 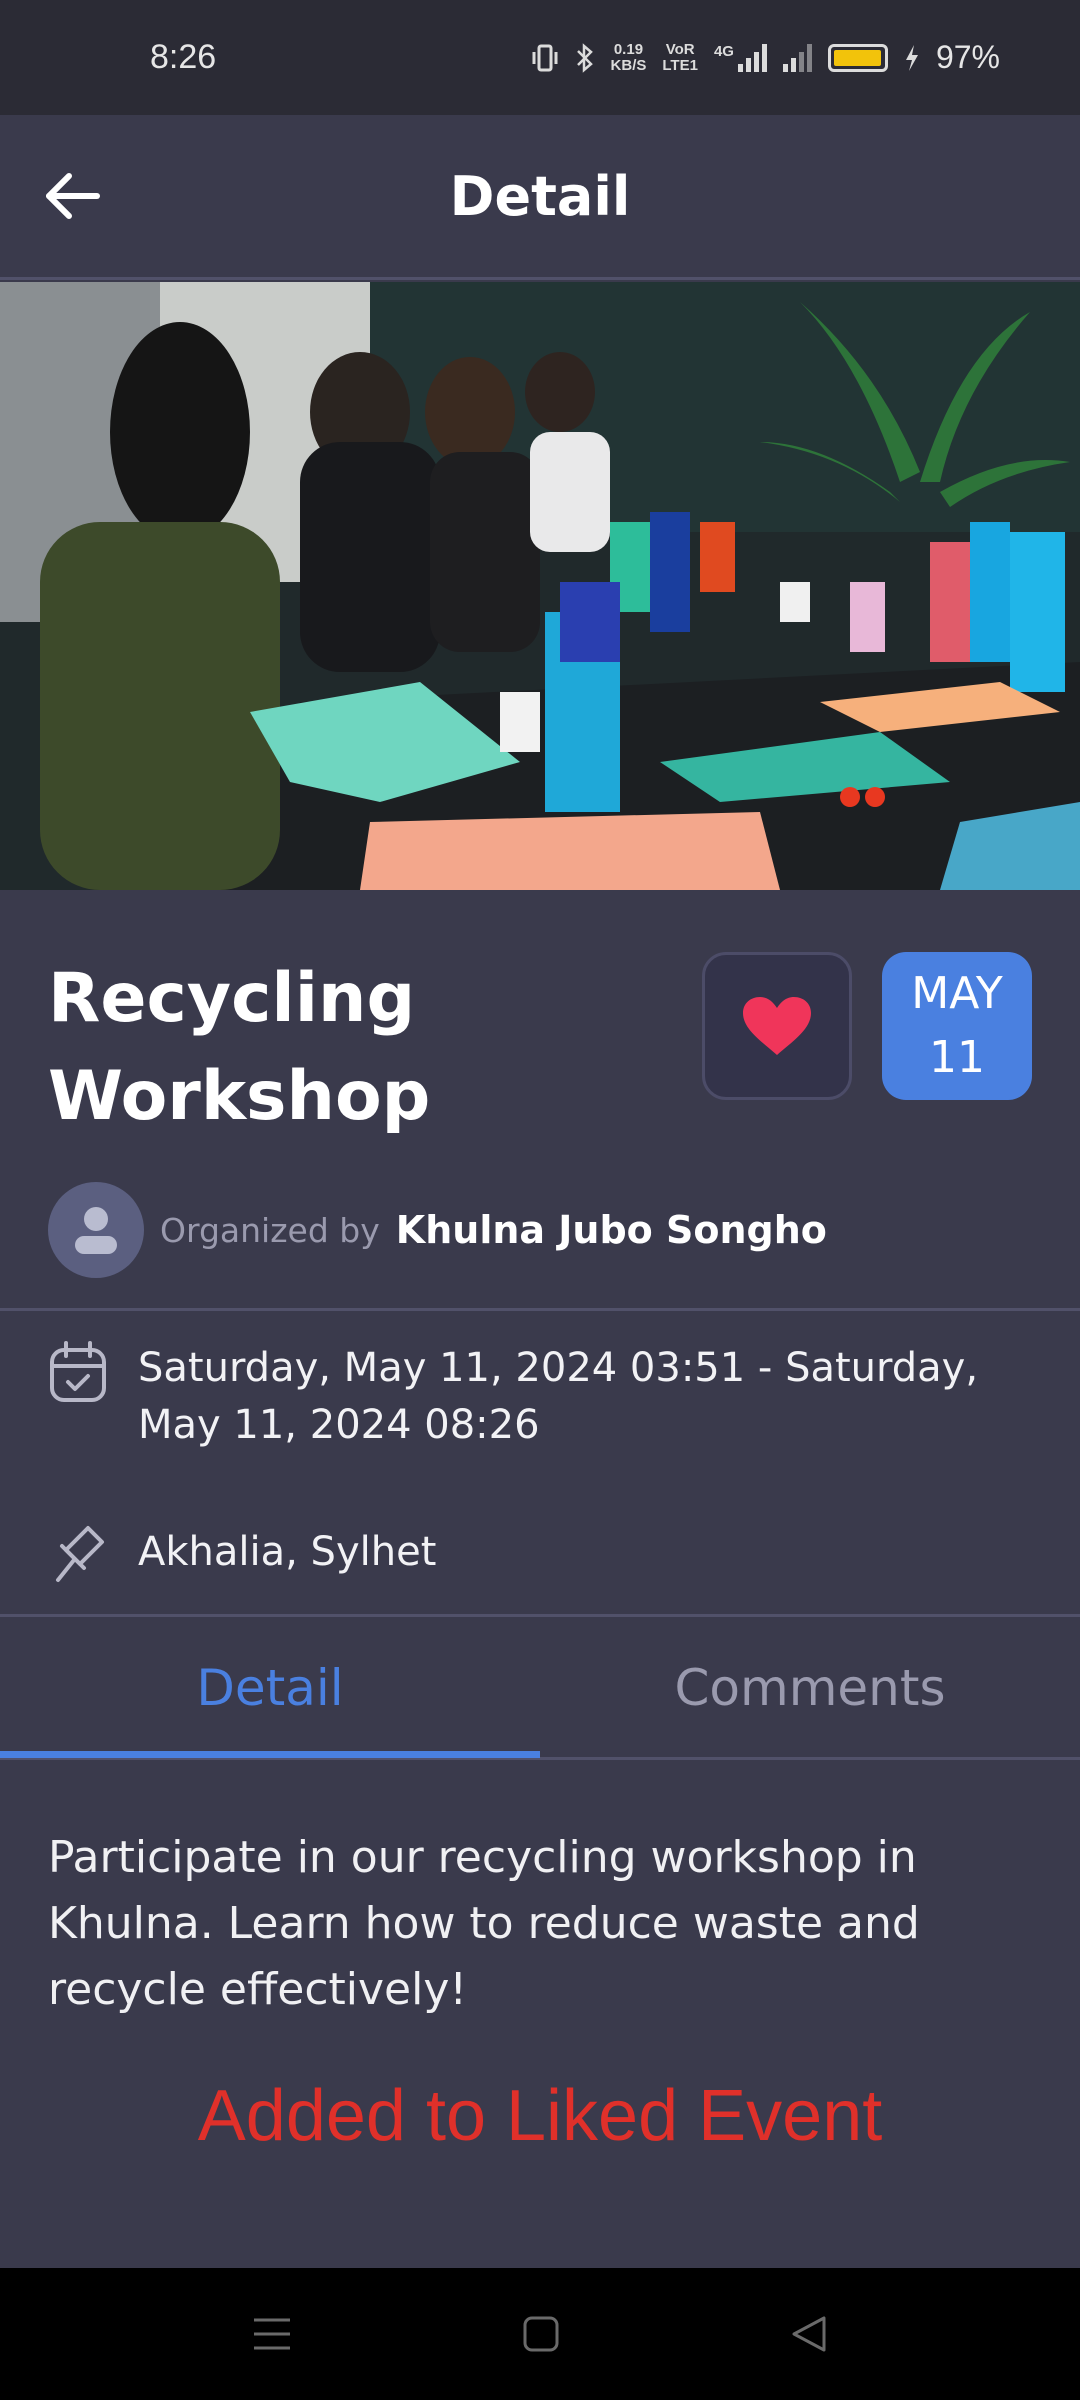 I want to click on organizer-row: Organized by Khulna Jubo Songho, so click(x=437, y=1230).